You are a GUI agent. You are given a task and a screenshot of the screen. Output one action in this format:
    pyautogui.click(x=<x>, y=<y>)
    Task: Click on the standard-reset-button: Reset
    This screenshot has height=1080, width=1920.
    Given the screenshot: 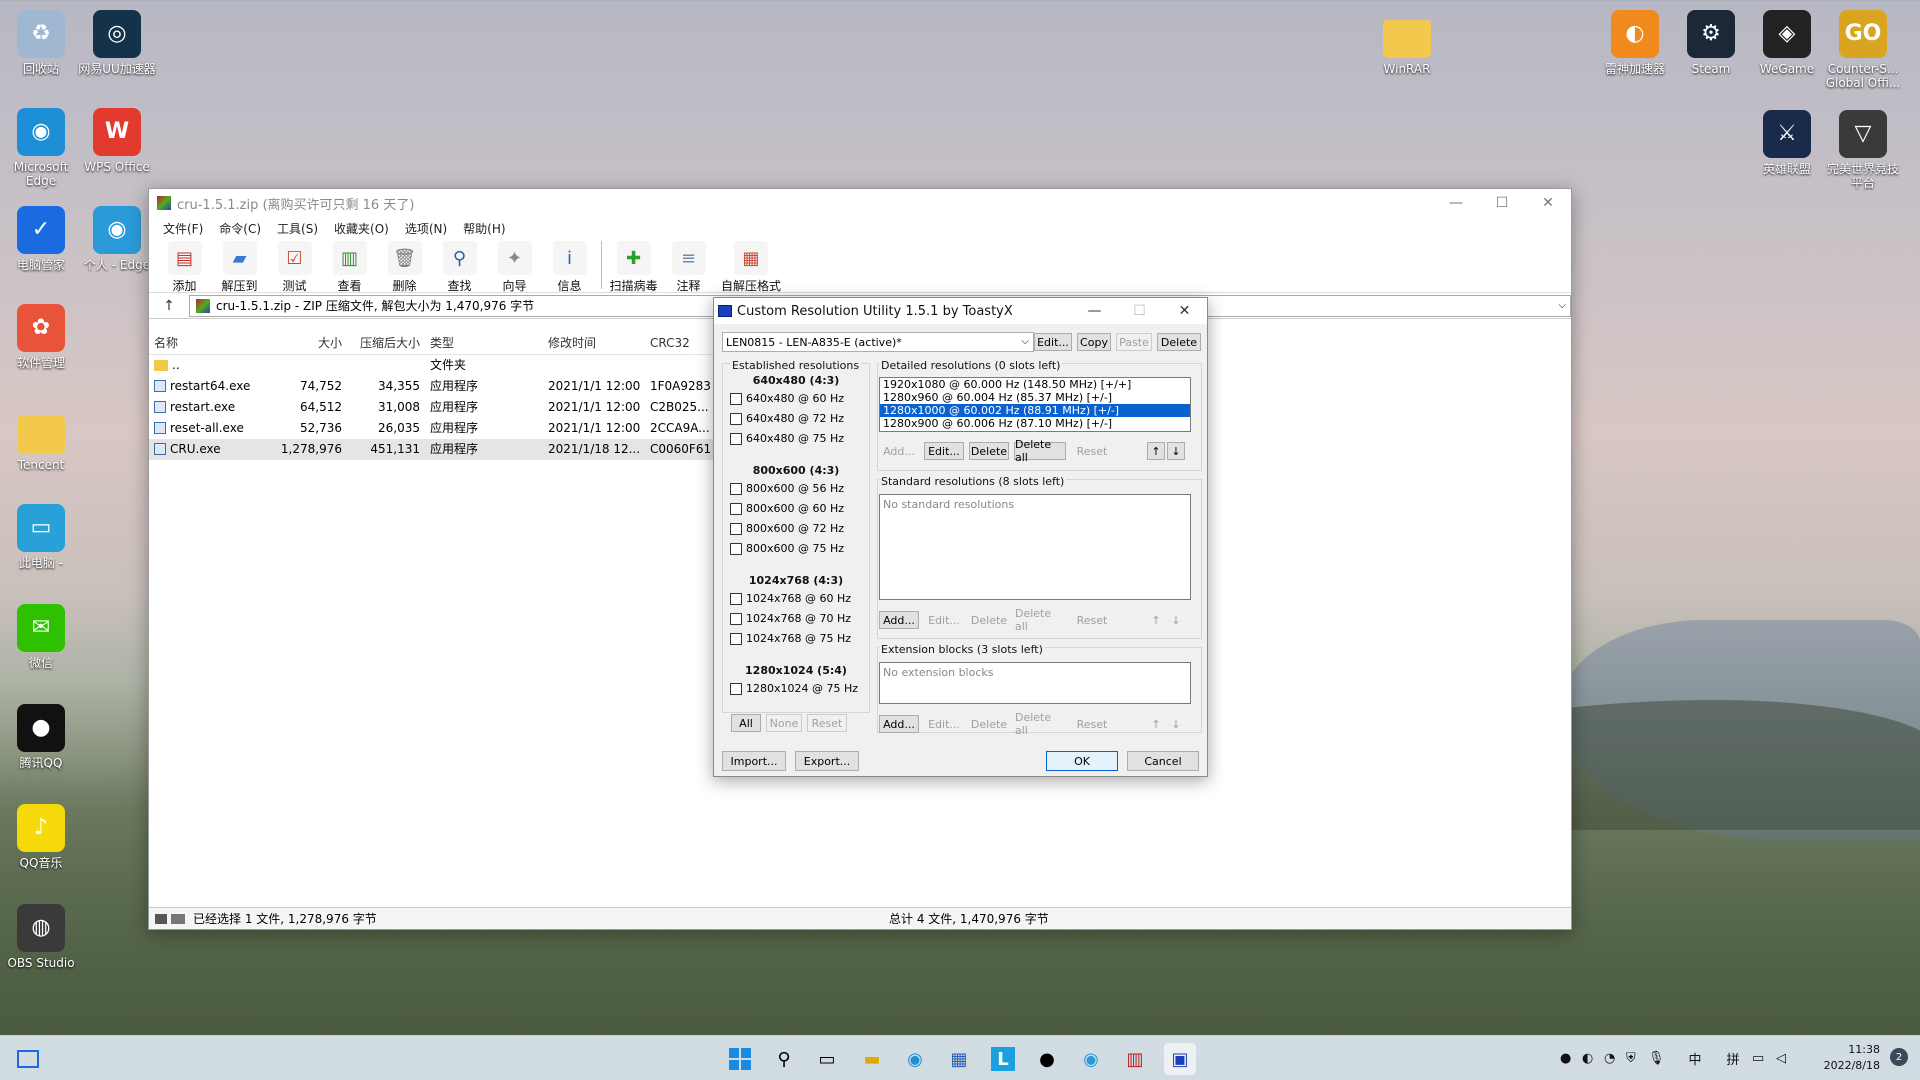 What is the action you would take?
    pyautogui.click(x=1092, y=620)
    